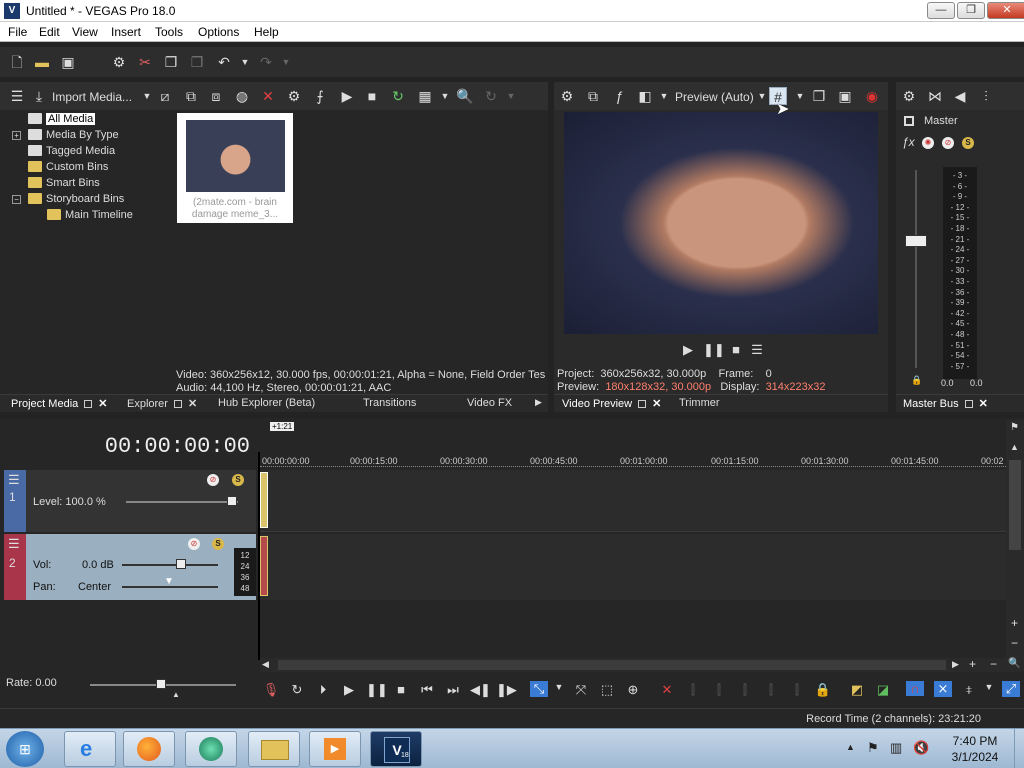  Describe the element at coordinates (165, 96) in the screenshot. I see `capture-icon: ⧄` at that location.